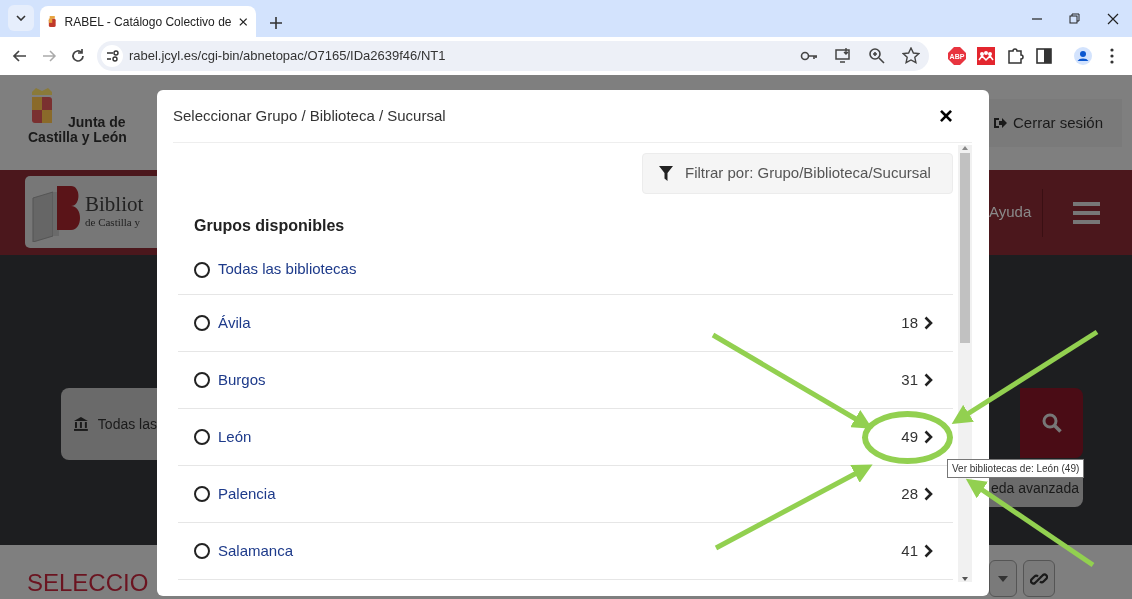  I want to click on group-link: Todas las bibliotecas, so click(287, 269).